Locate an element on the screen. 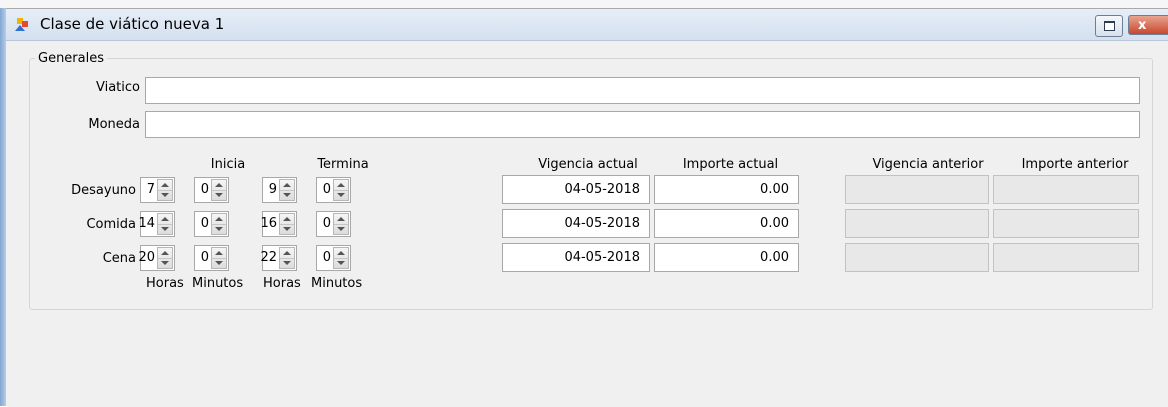  moneda-label: Moneda is located at coordinates (114, 124).